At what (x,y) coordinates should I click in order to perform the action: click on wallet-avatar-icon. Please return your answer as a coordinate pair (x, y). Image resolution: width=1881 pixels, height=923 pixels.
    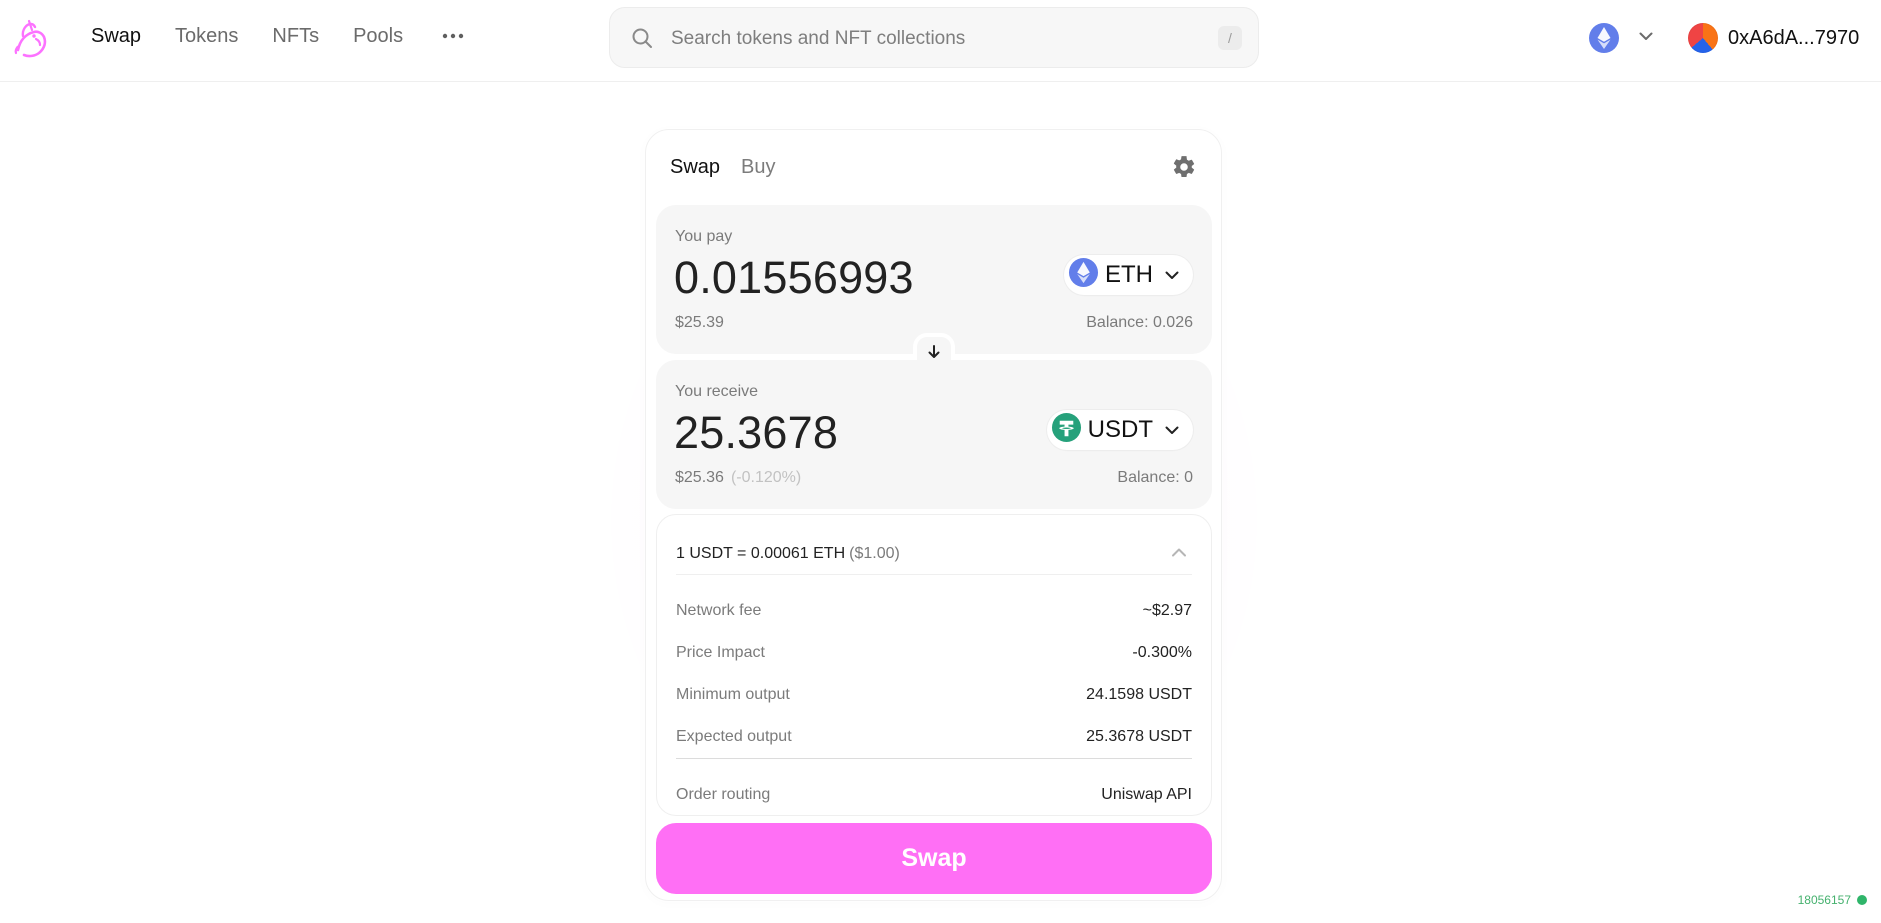
    Looking at the image, I should click on (1703, 38).